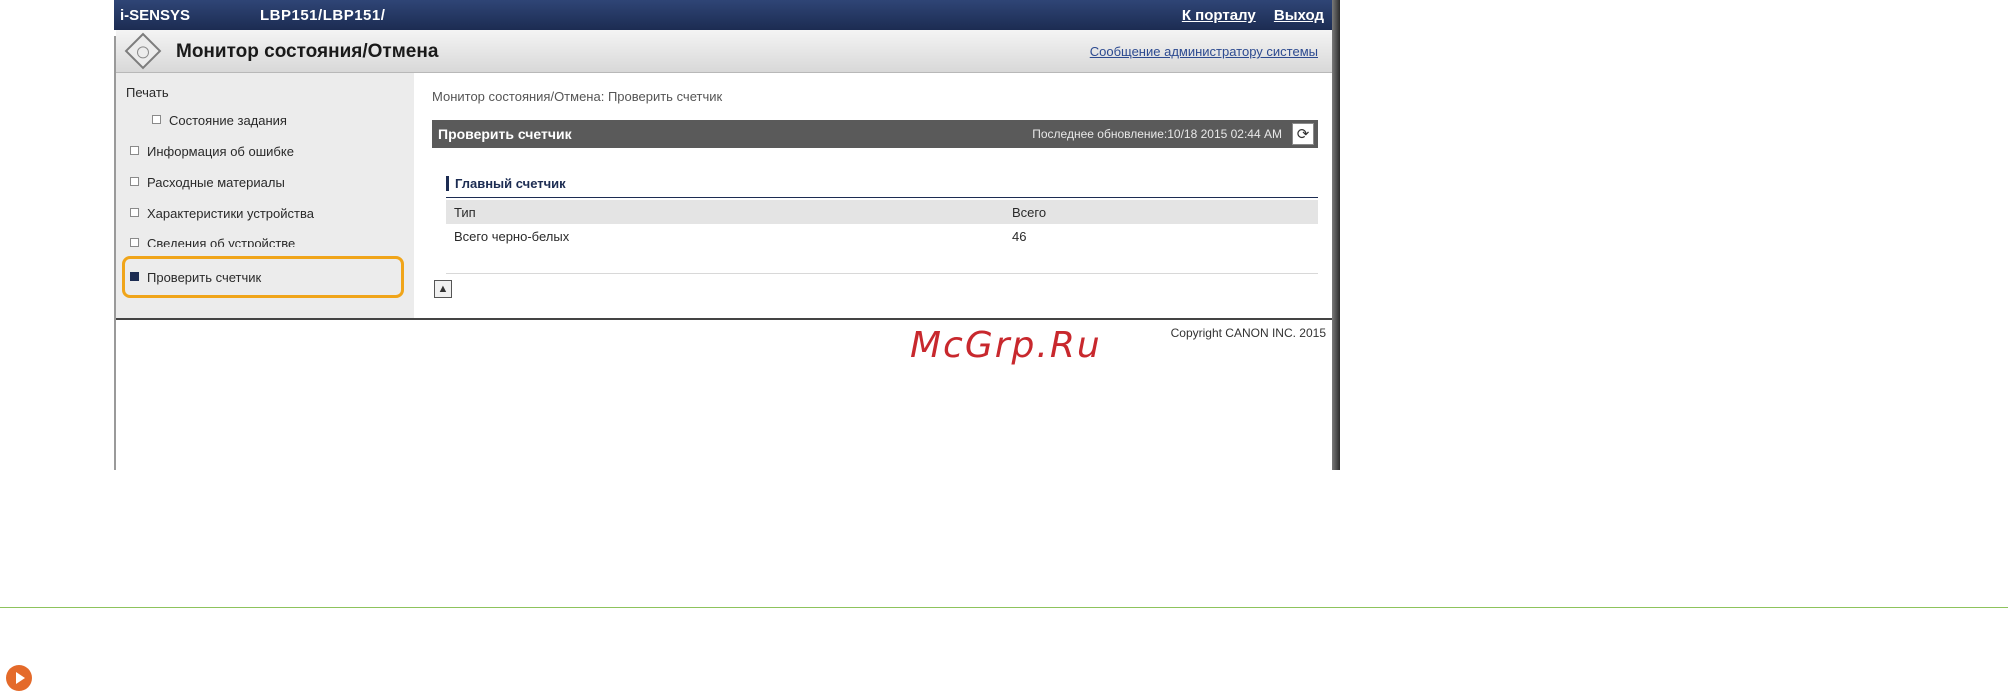 The width and height of the screenshot is (2008, 697). Describe the element at coordinates (1303, 134) in the screenshot. I see `refresh-icon: ⟳` at that location.